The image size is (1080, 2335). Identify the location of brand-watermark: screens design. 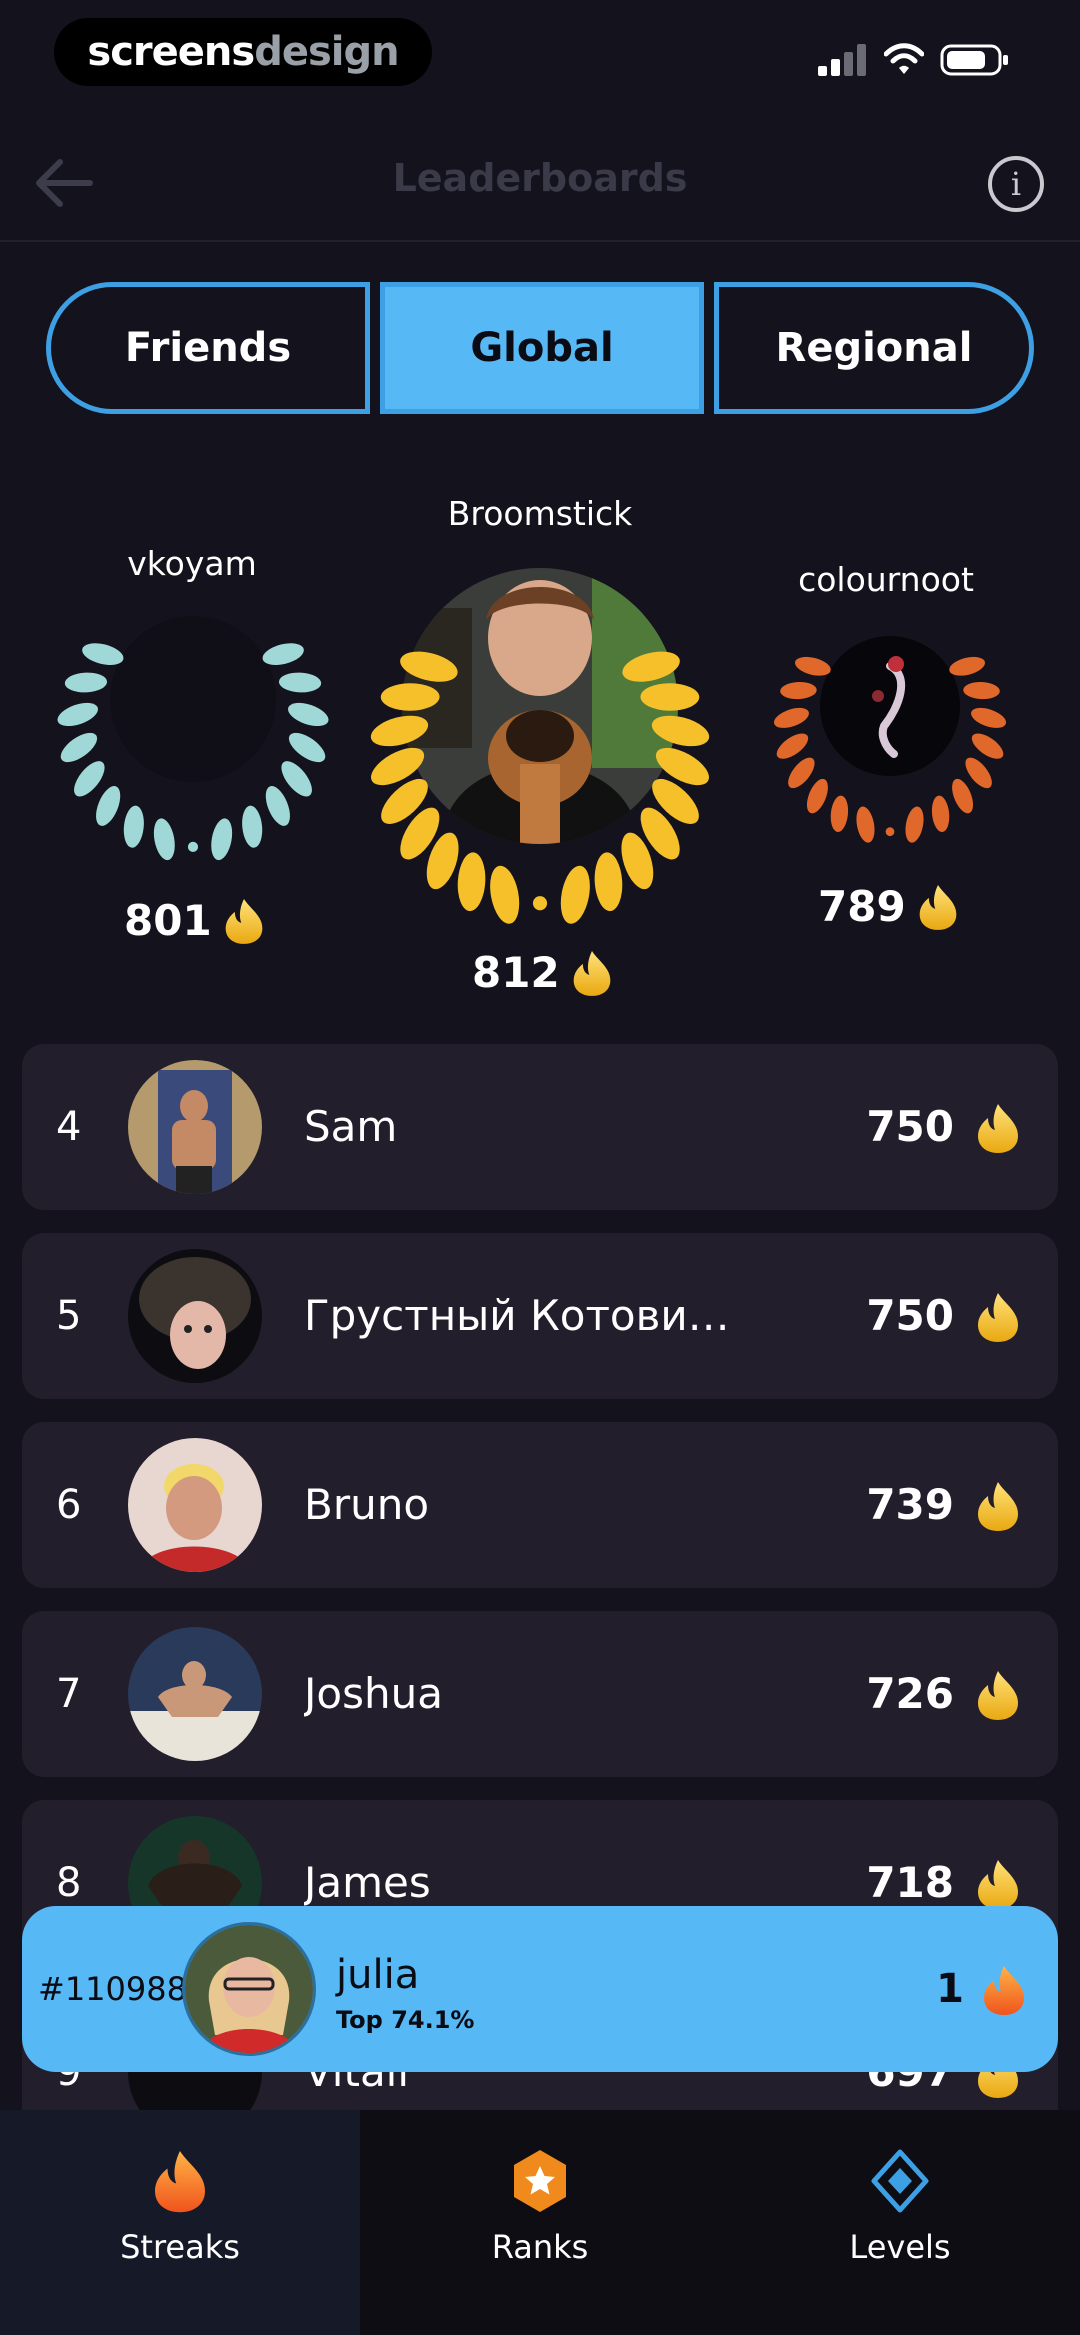
(243, 52).